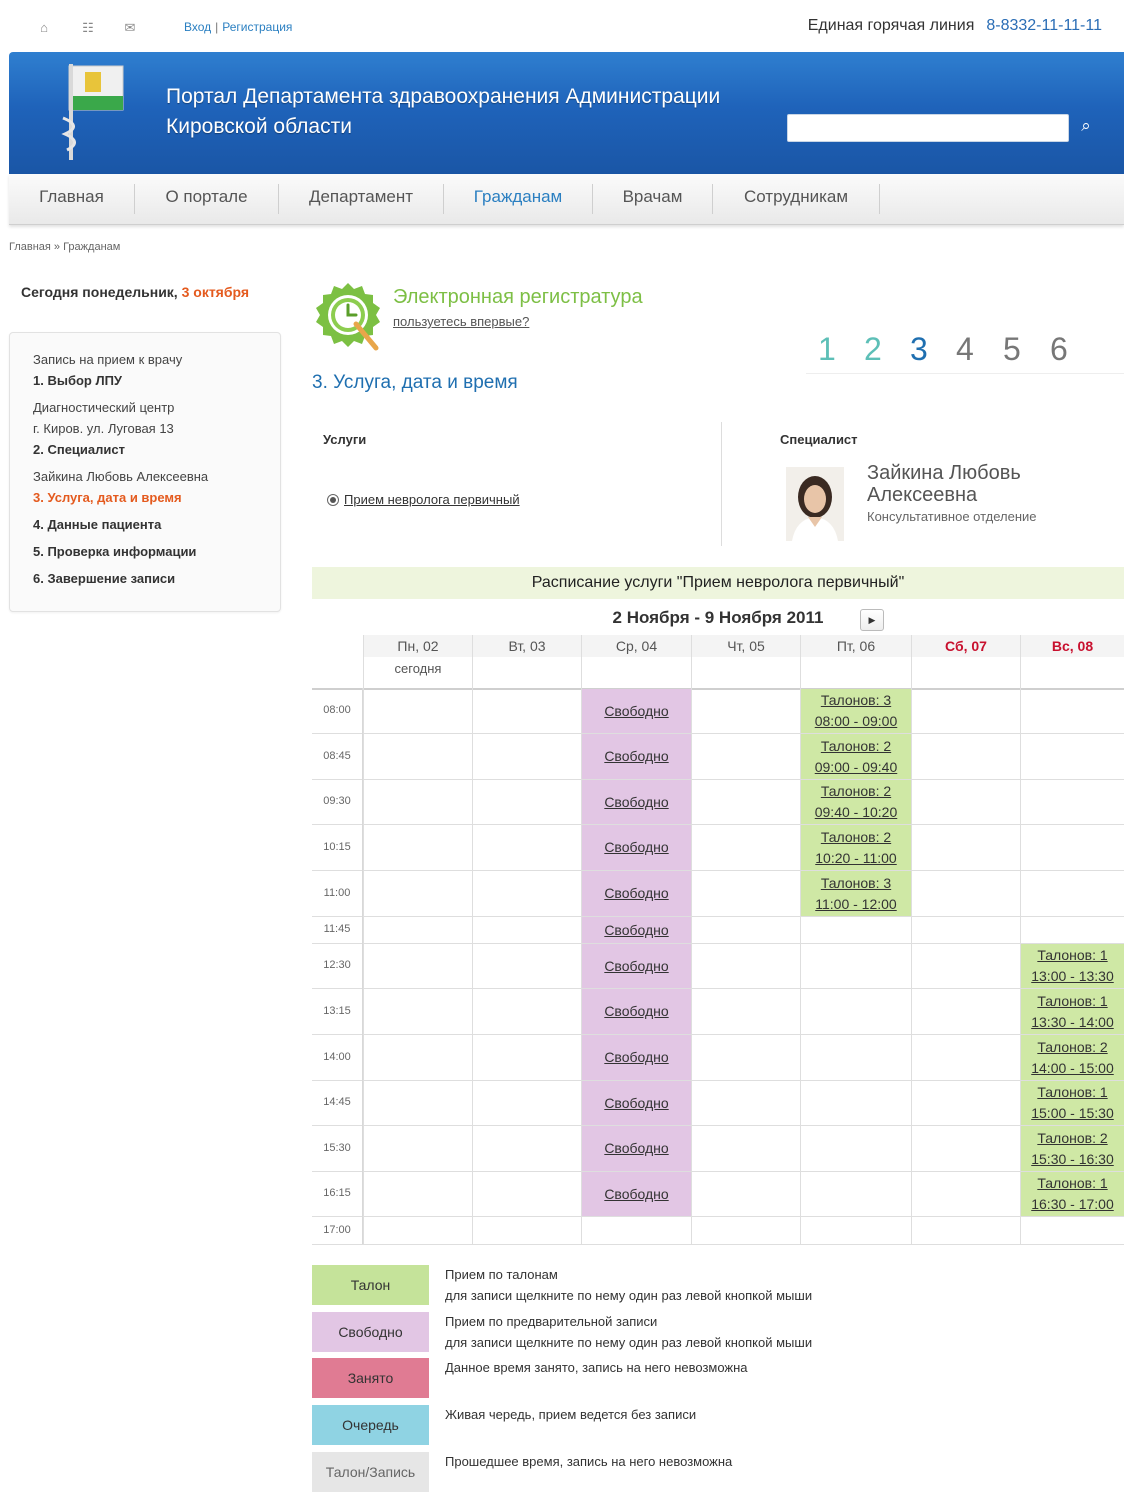  What do you see at coordinates (745, 646) in the screenshot?
I see `day-header: Чт, 05` at bounding box center [745, 646].